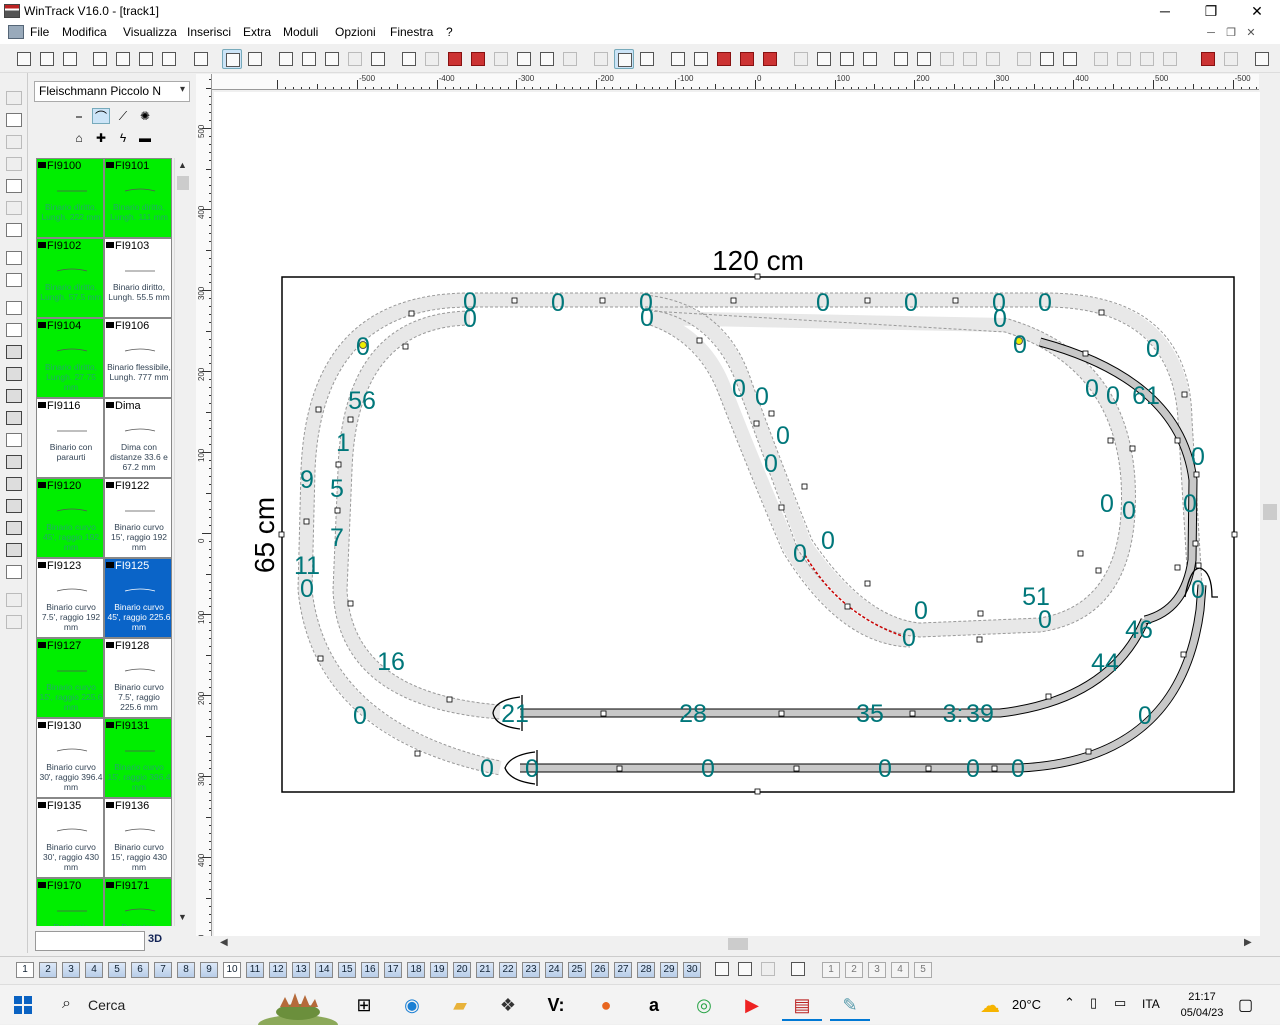  Describe the element at coordinates (101, 138) in the screenshot. I see `crossing-filter-icon: ✚` at that location.